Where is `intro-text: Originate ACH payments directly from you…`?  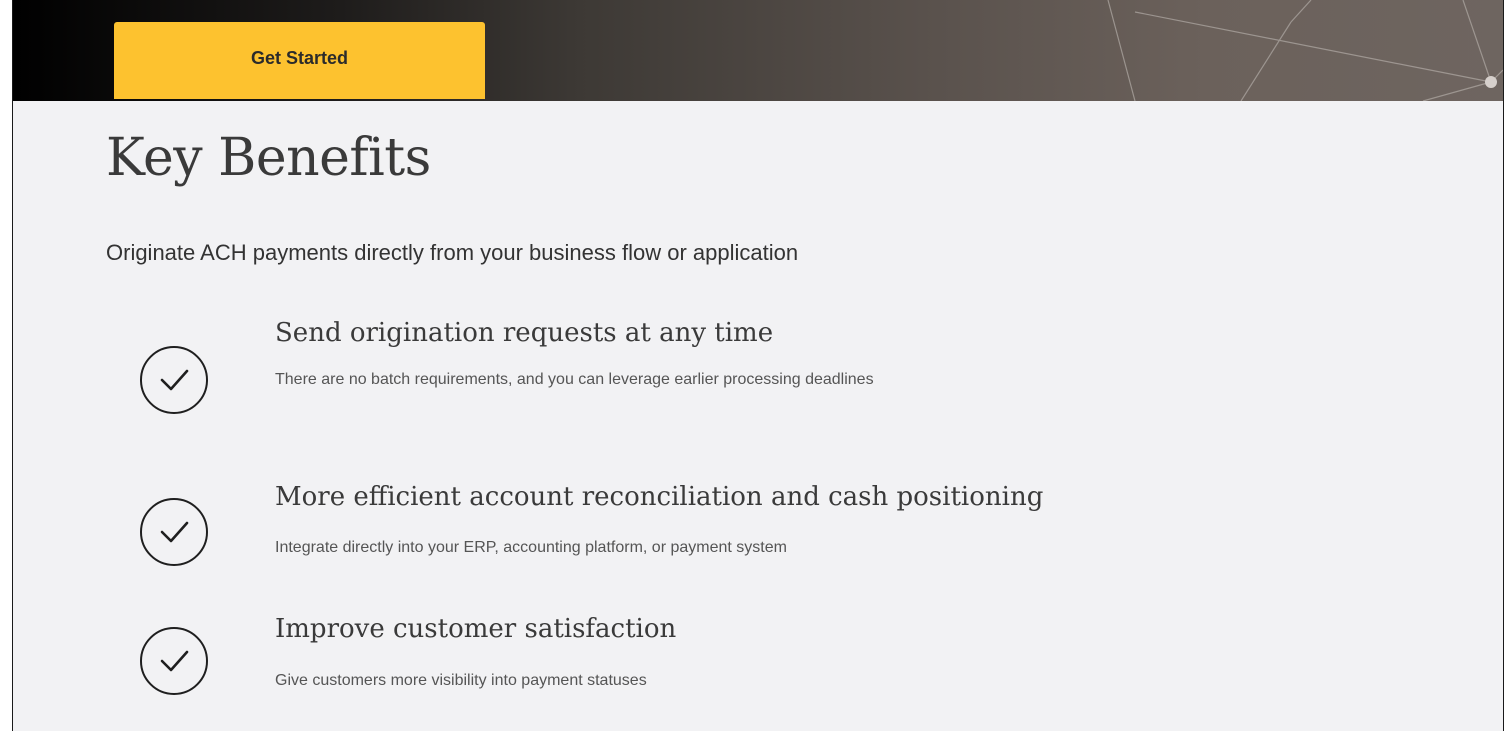
intro-text: Originate ACH payments directly from you… is located at coordinates (452, 252).